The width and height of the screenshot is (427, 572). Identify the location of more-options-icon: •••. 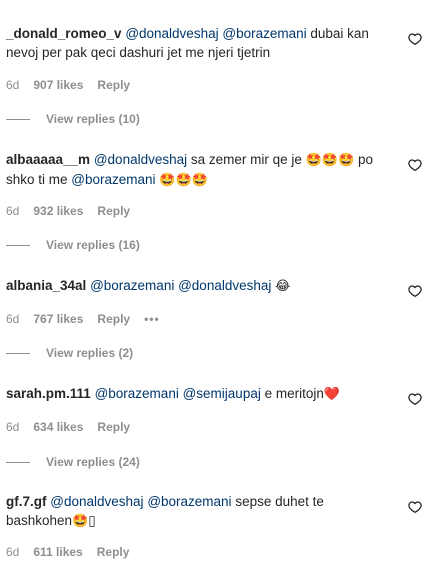
(152, 319).